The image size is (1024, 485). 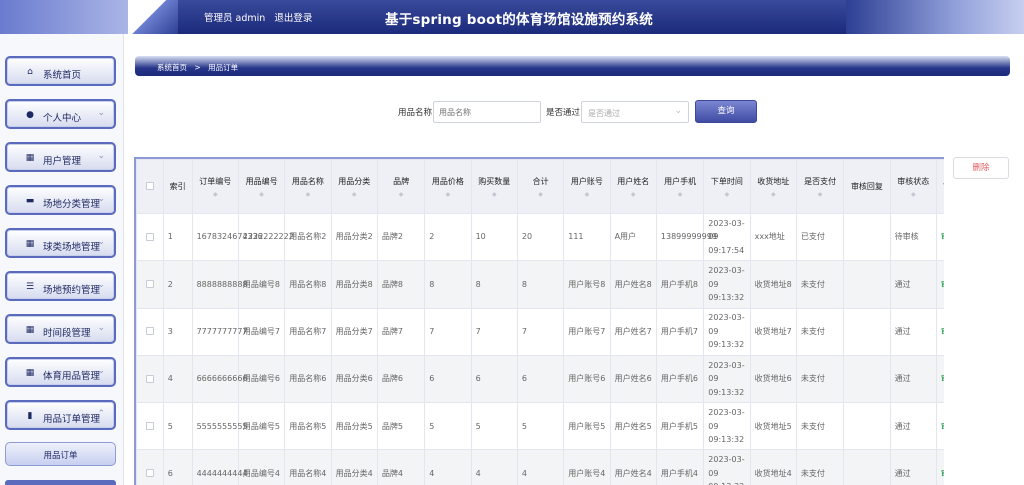 I want to click on cell-account: 用户账号5, so click(x=587, y=426).